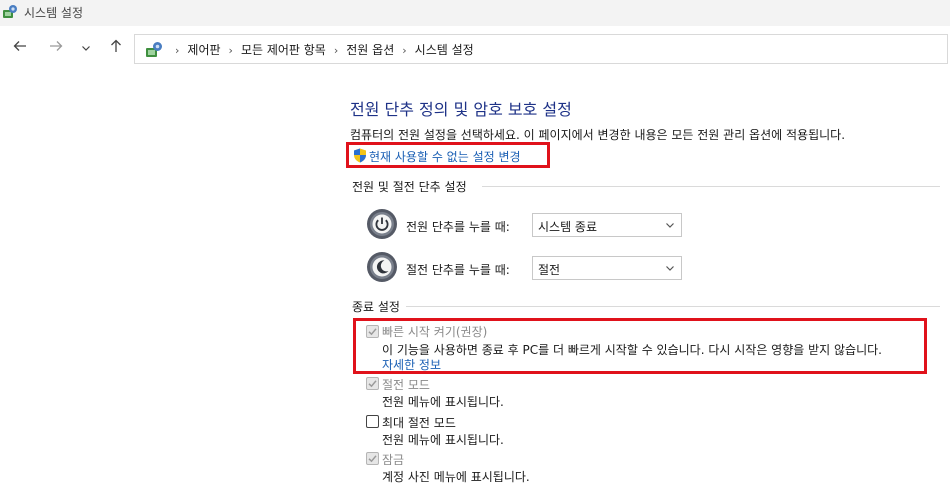 This screenshot has height=502, width=950. I want to click on power-button-icon, so click(382, 224).